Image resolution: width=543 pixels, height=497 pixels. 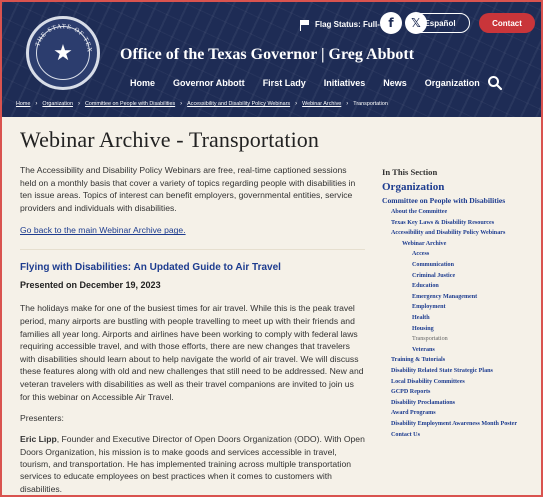 What do you see at coordinates (461, 223) in the screenshot?
I see `sidebar-item: Texas Key Laws & Disability Resources` at bounding box center [461, 223].